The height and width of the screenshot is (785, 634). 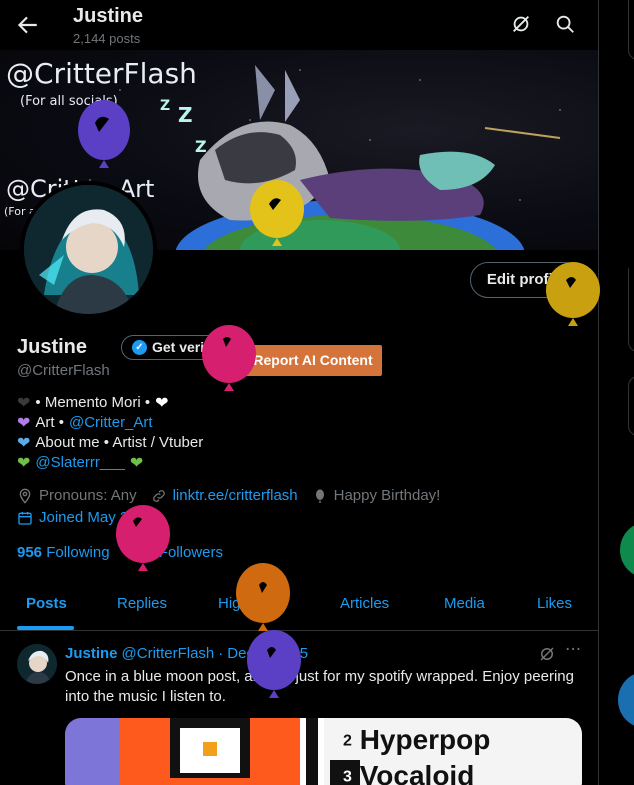 What do you see at coordinates (573, 650) in the screenshot?
I see `more-options-icon: ···` at bounding box center [573, 650].